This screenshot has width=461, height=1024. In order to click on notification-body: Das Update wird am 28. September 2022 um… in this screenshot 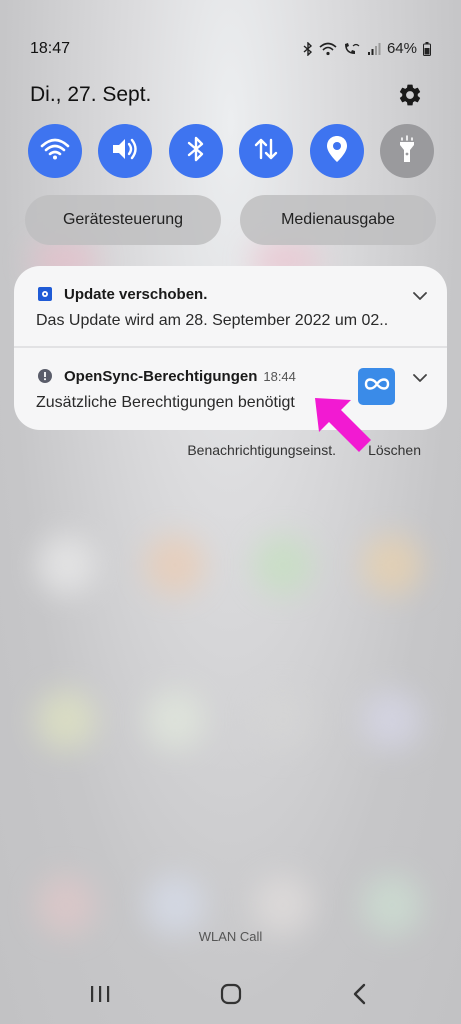, I will do `click(212, 320)`.